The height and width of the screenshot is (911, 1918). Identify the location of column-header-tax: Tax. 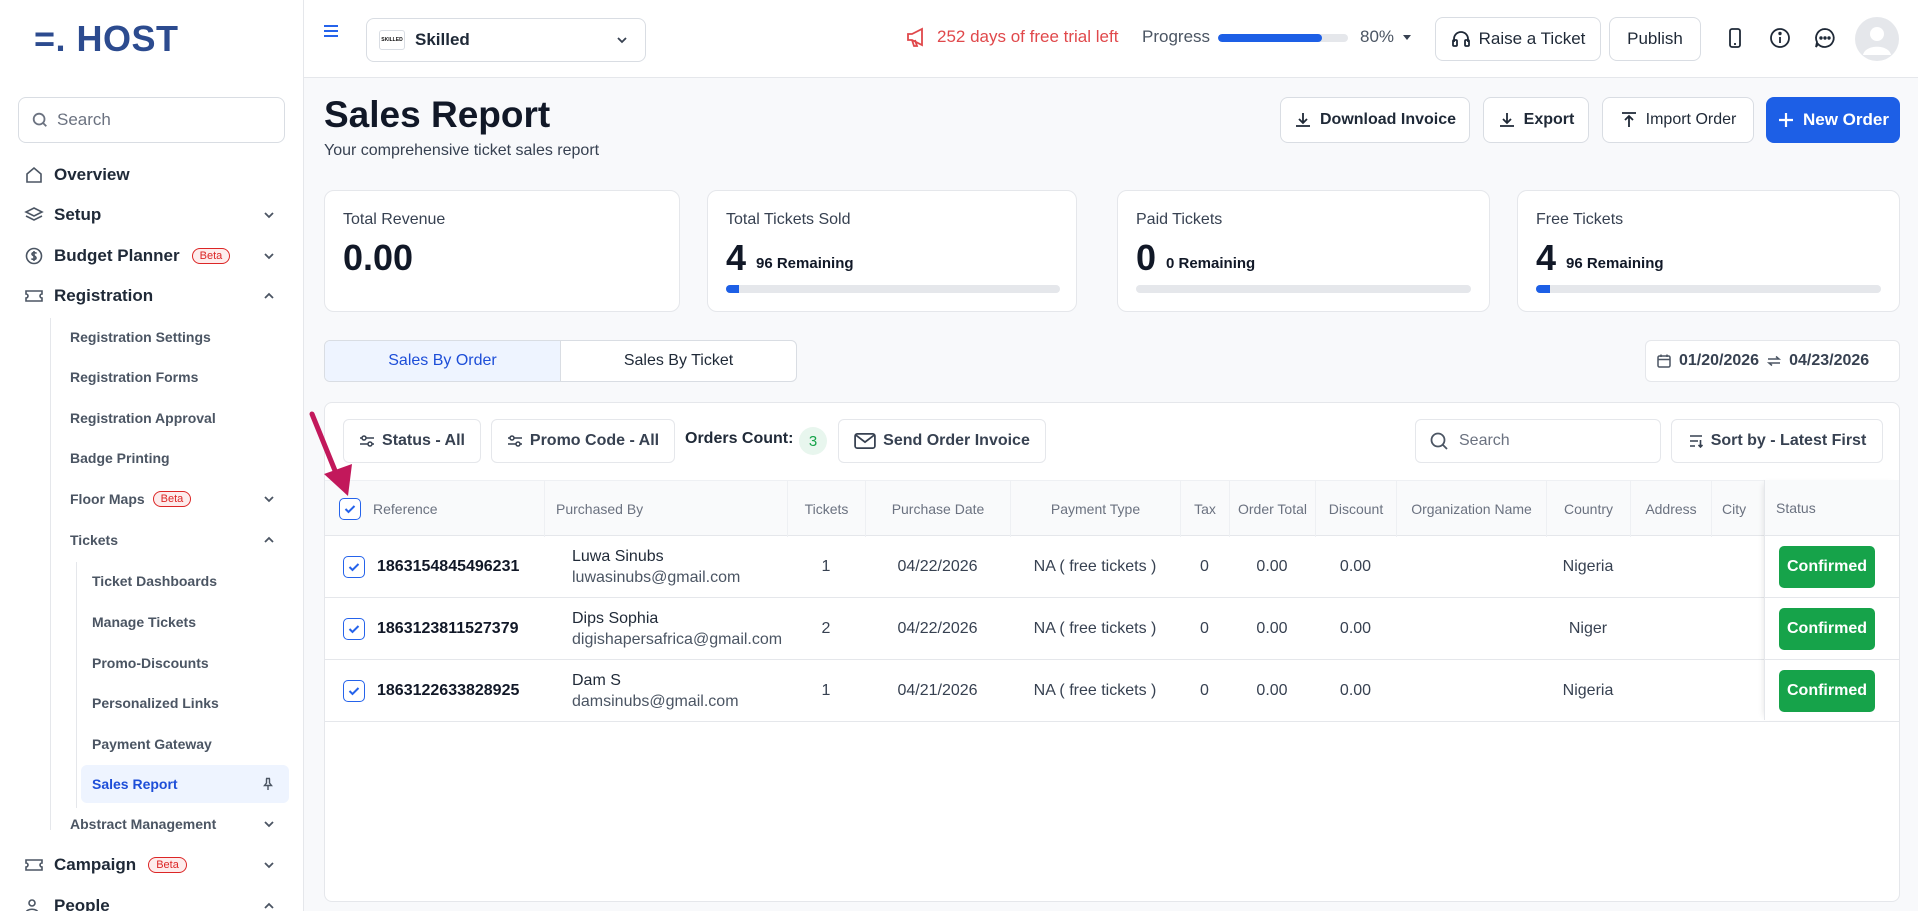
(1204, 509).